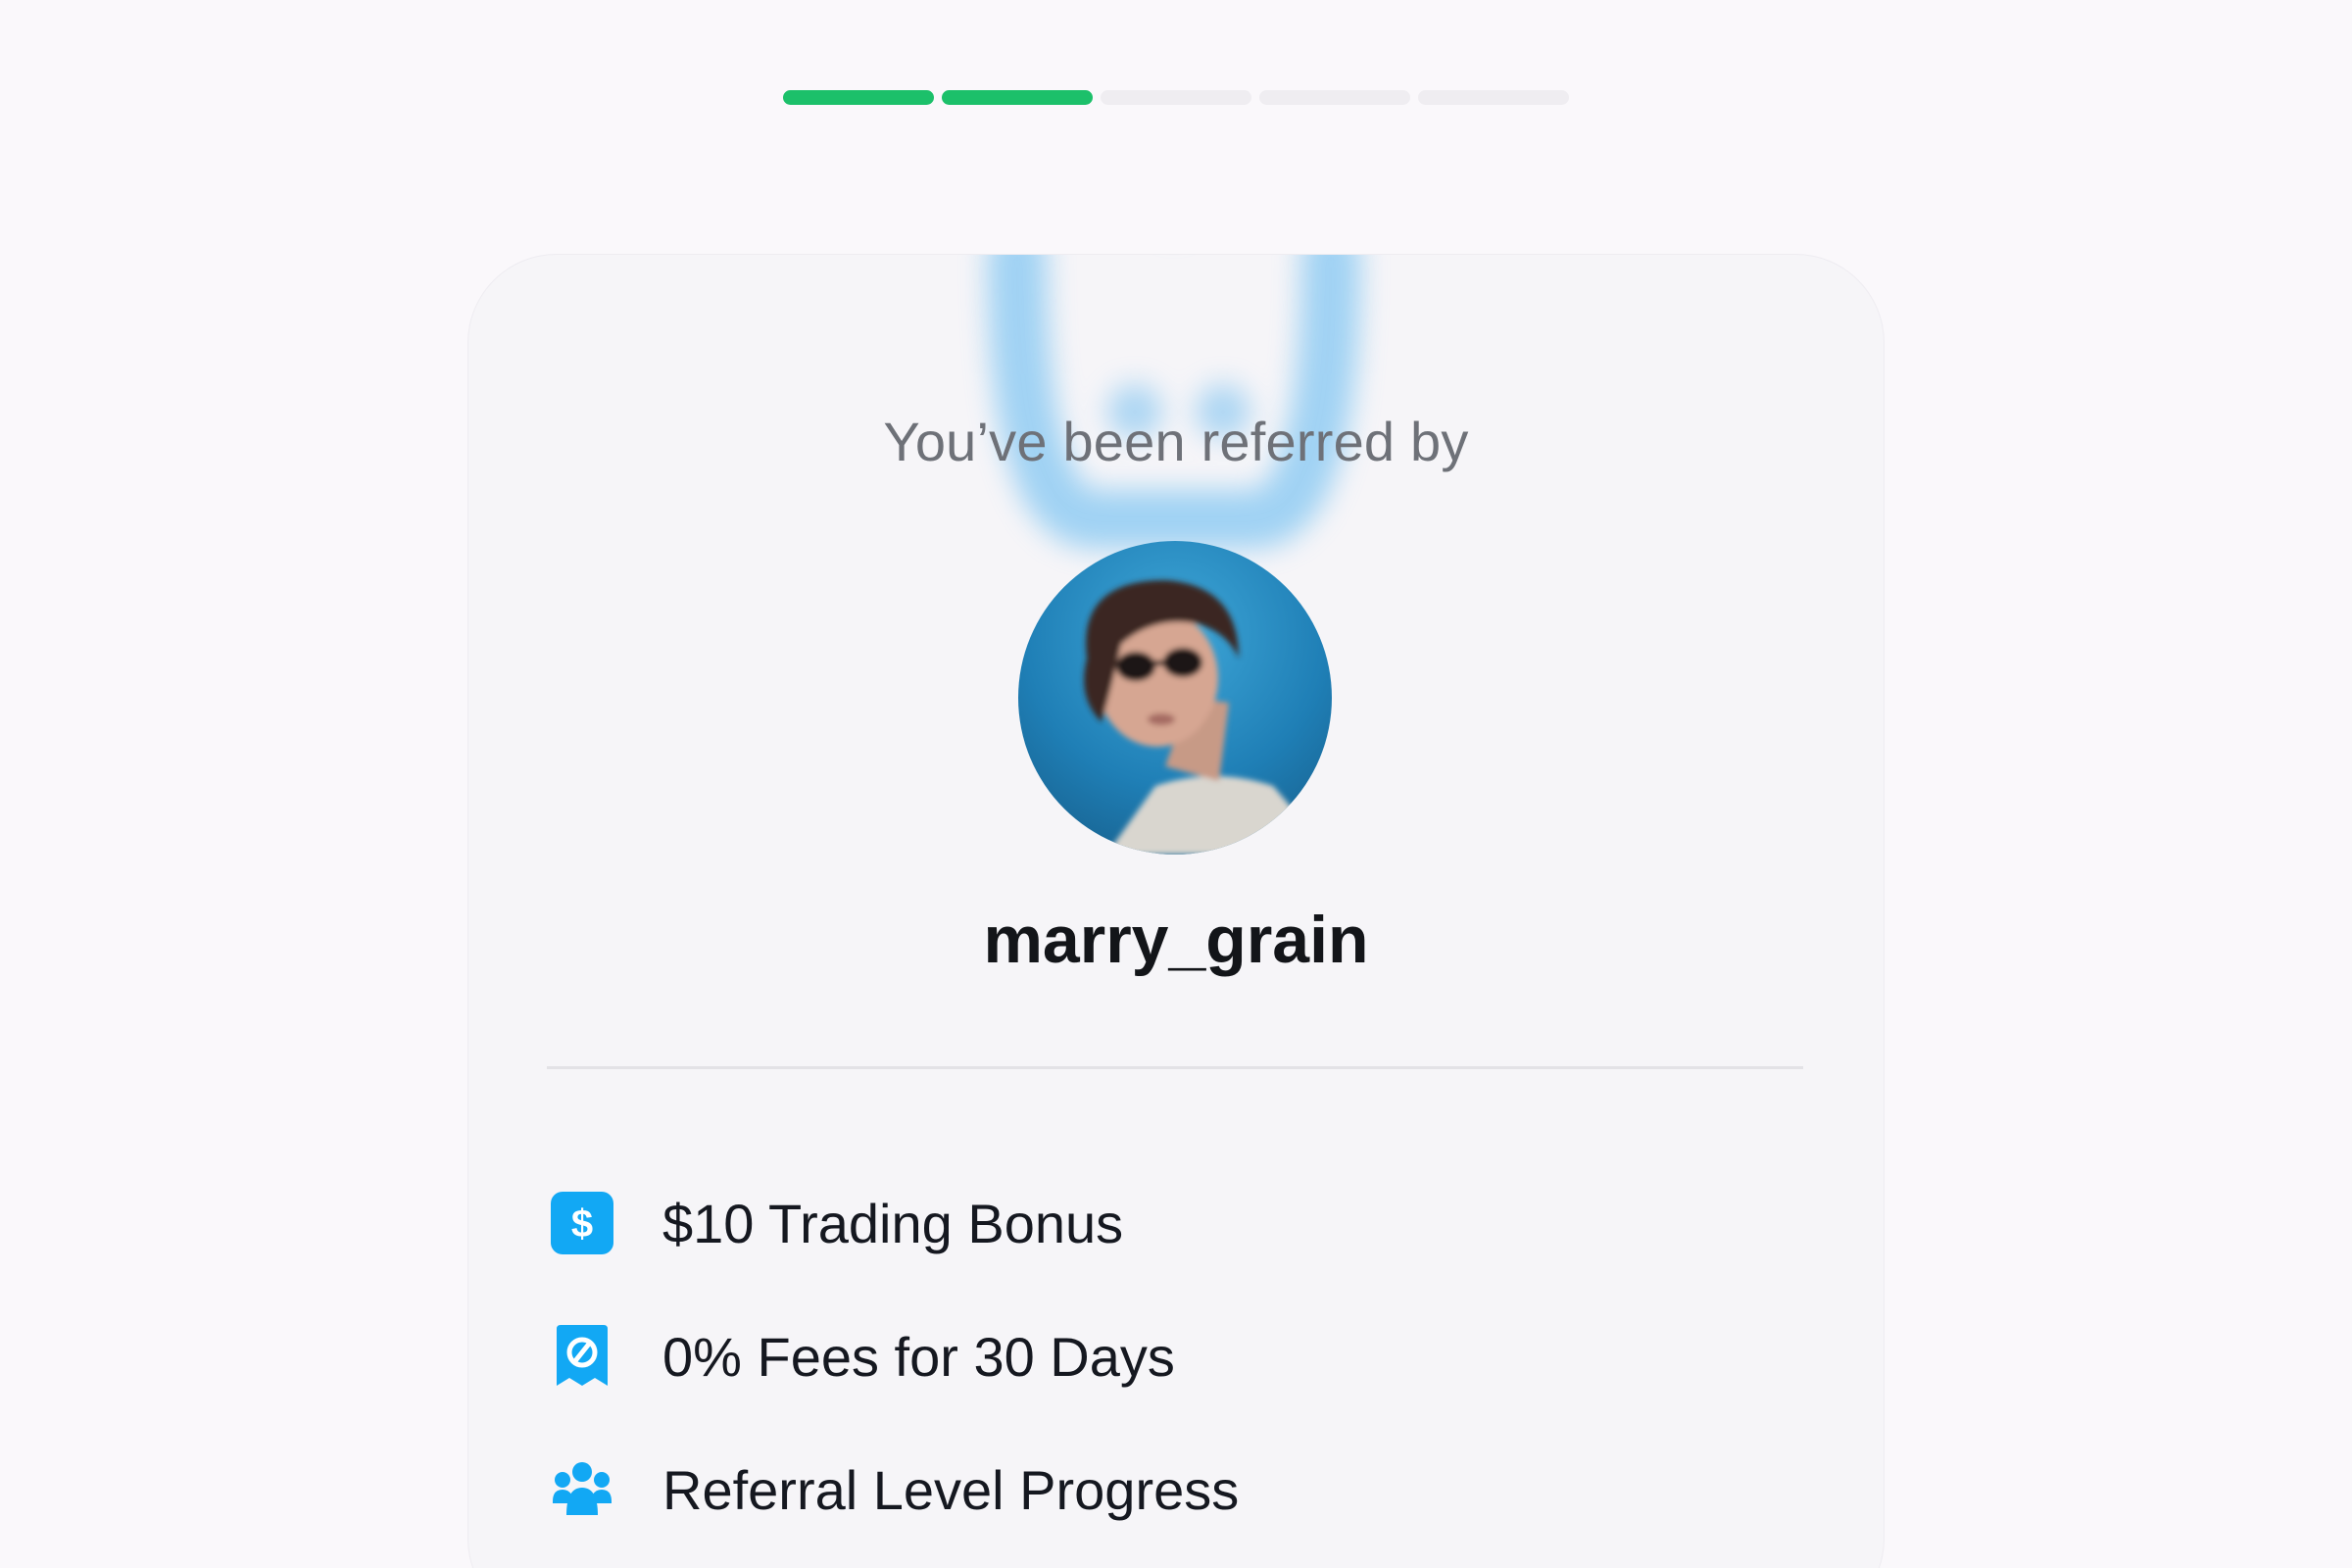 This screenshot has width=2352, height=1568. I want to click on perk-label: Referral Level Progress, so click(951, 1489).